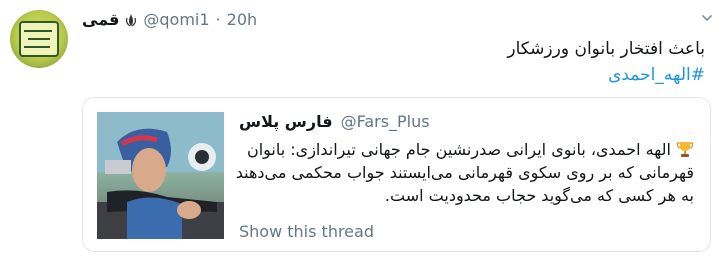  Describe the element at coordinates (160, 175) in the screenshot. I see `quoted-tweet-photo` at that location.